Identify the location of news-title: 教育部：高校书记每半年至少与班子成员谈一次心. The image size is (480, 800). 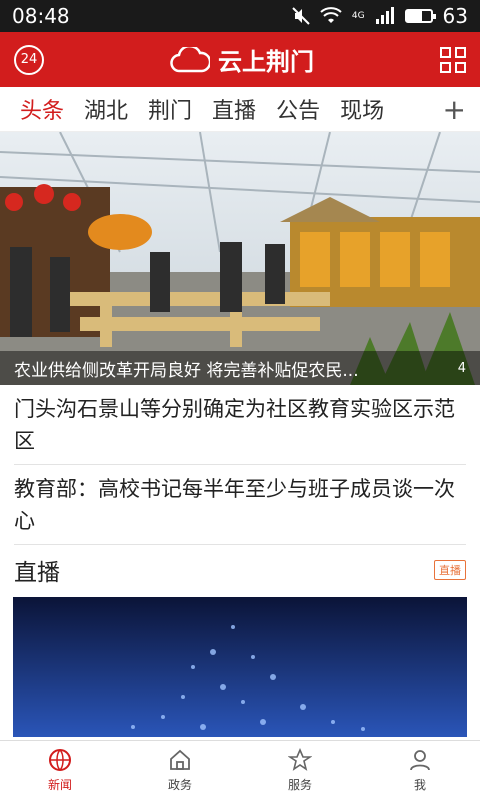
(234, 505).